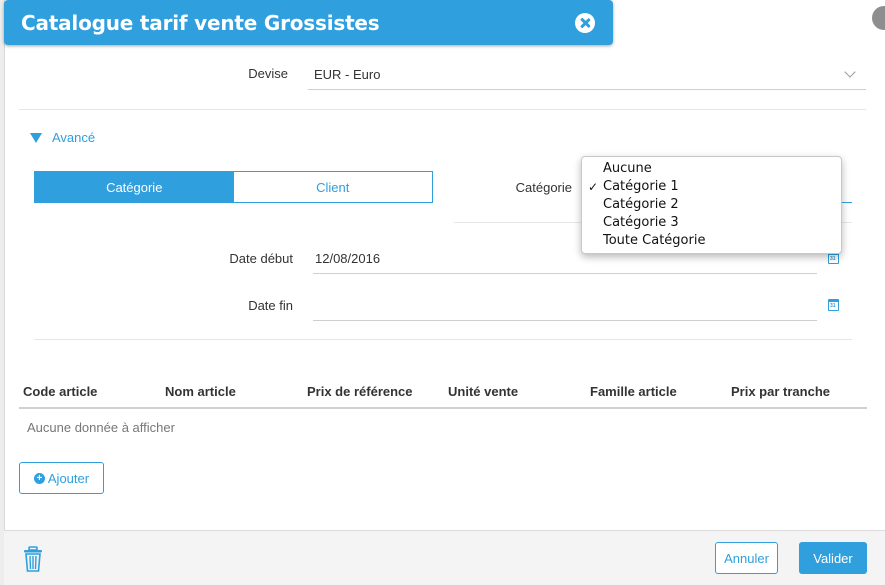  What do you see at coordinates (711, 187) in the screenshot?
I see `category-option-selected: ✓ Catégorie 1` at bounding box center [711, 187].